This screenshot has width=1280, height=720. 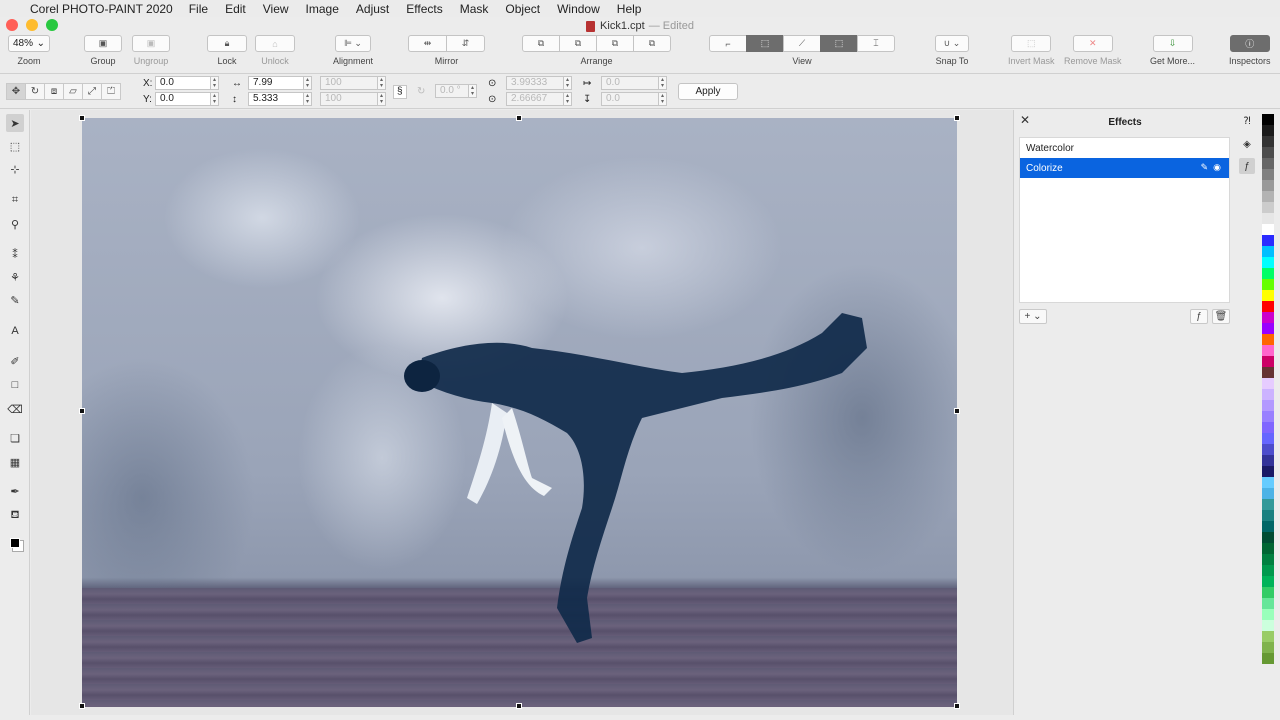 I want to click on y-spinner: ▴ ▾, so click(x=215, y=99).